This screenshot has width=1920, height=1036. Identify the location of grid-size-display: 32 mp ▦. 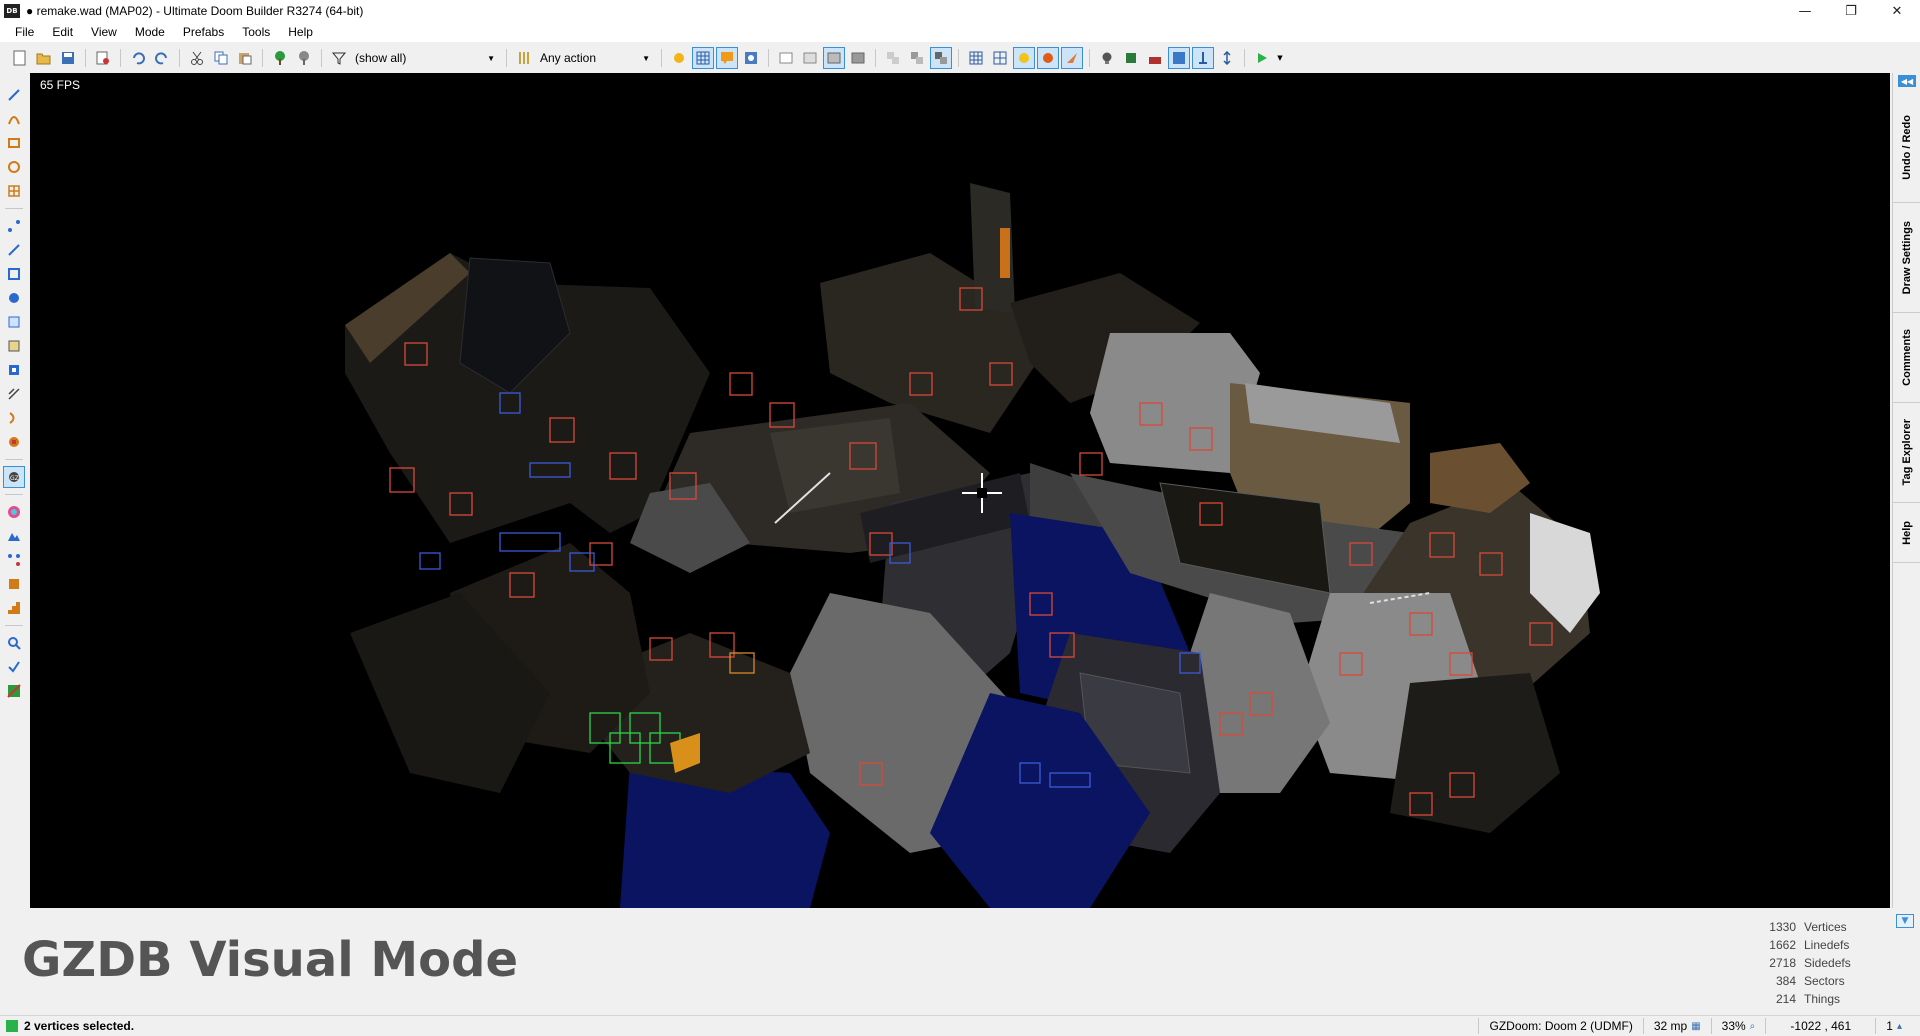
(1676, 1026).